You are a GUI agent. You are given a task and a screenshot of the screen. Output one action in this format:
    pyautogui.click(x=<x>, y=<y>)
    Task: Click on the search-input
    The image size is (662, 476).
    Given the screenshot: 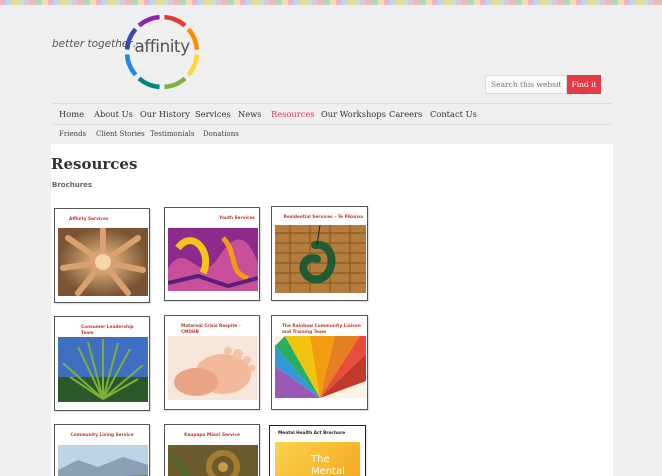 What is the action you would take?
    pyautogui.click(x=526, y=84)
    